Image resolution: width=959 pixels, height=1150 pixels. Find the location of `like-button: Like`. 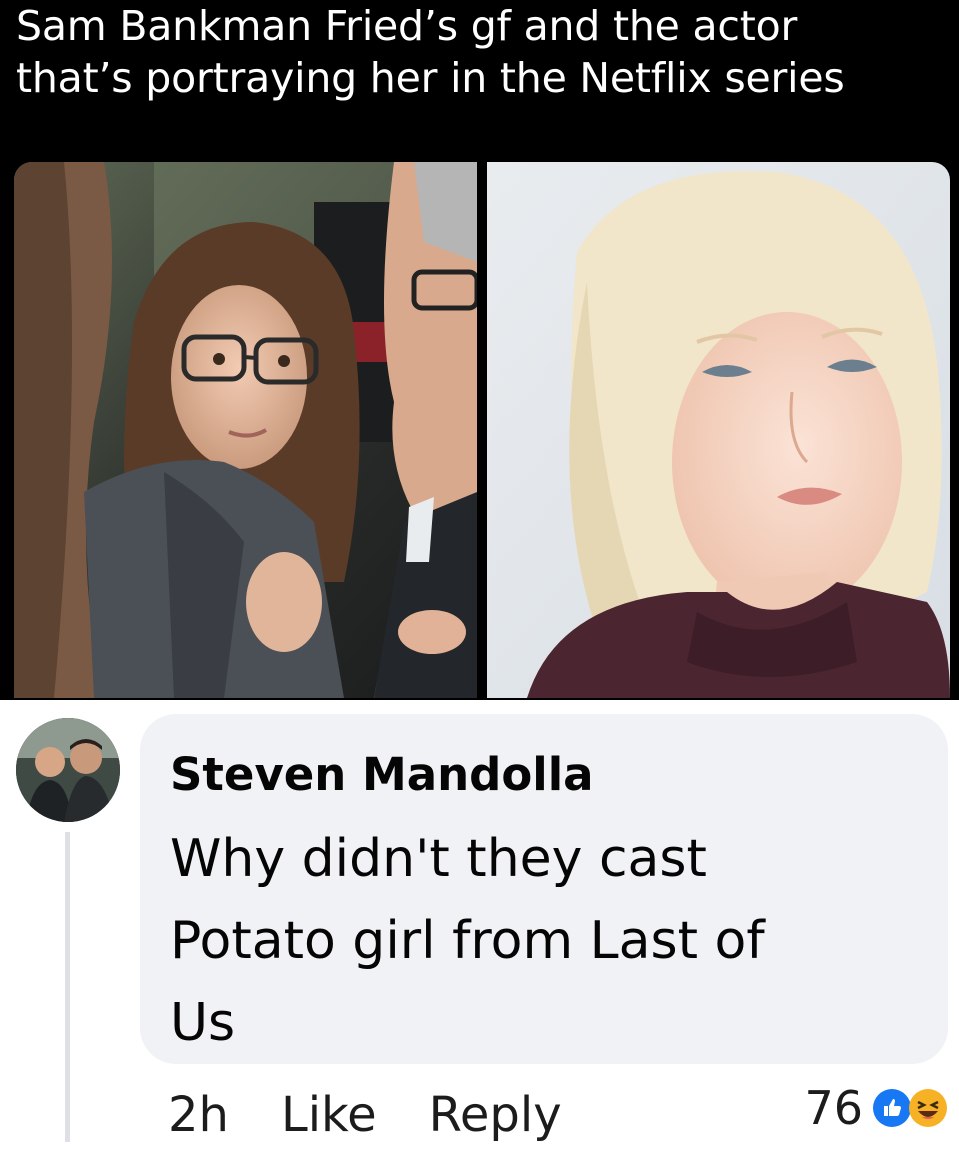

like-button: Like is located at coordinates (329, 1115).